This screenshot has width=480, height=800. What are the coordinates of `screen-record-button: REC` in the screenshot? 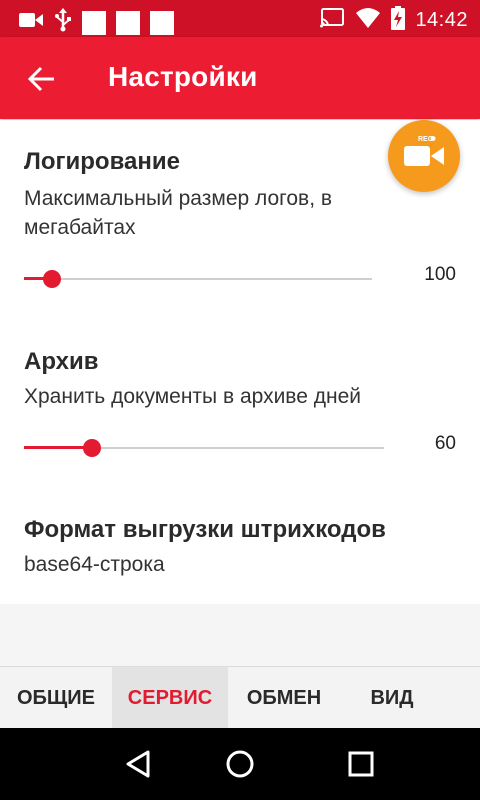 It's located at (424, 156).